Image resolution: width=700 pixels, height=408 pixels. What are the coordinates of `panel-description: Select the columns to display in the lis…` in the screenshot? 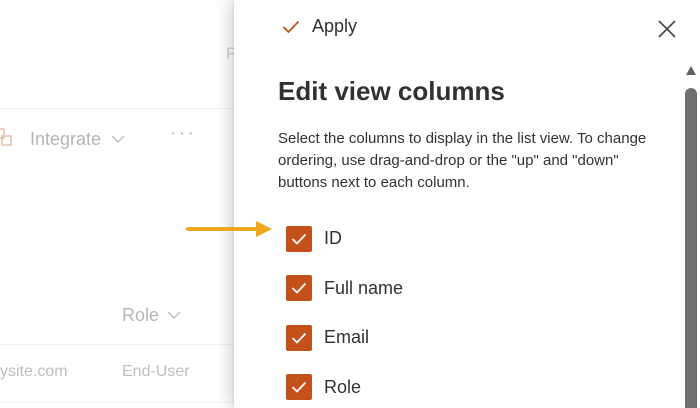 It's located at (462, 160).